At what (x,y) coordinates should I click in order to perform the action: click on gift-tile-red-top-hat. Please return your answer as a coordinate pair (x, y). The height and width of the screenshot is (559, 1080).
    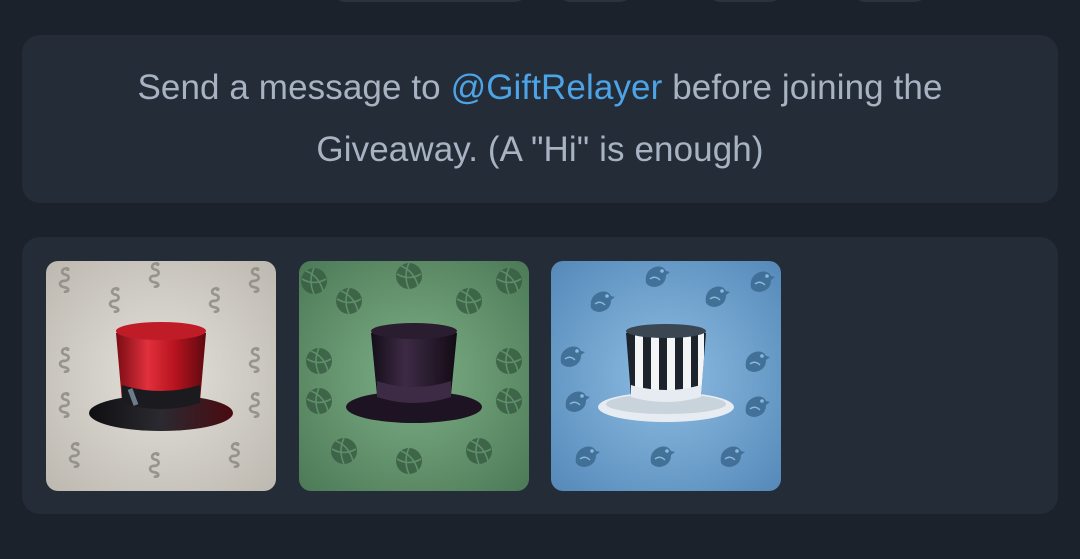
    Looking at the image, I should click on (161, 376).